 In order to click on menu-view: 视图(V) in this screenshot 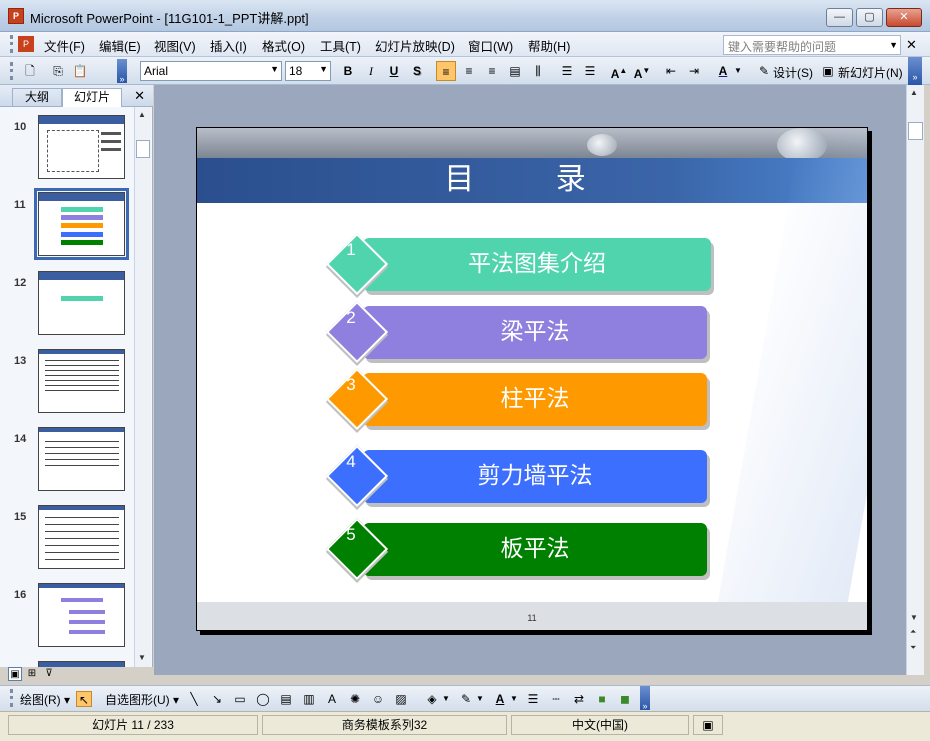, I will do `click(175, 45)`.